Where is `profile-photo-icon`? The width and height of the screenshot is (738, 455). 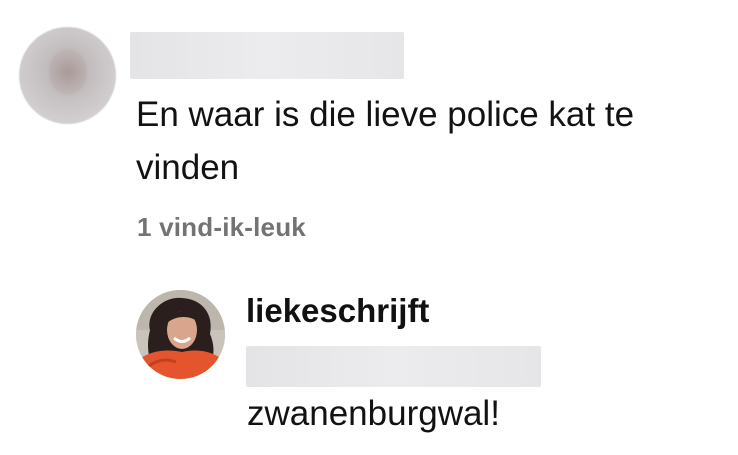
profile-photo-icon is located at coordinates (180, 334).